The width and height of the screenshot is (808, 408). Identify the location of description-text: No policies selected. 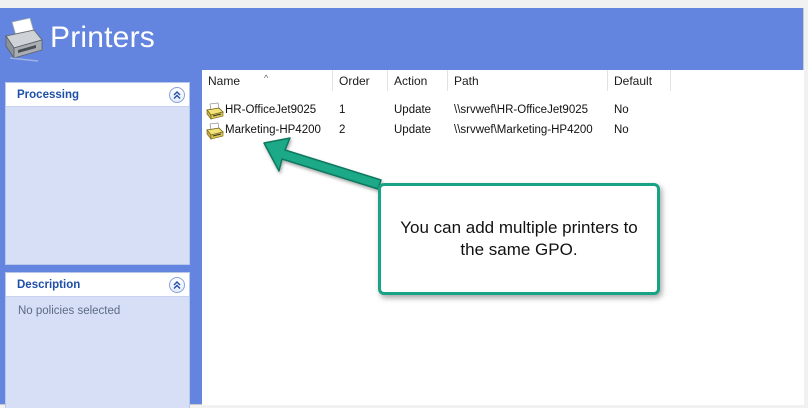
(69, 311).